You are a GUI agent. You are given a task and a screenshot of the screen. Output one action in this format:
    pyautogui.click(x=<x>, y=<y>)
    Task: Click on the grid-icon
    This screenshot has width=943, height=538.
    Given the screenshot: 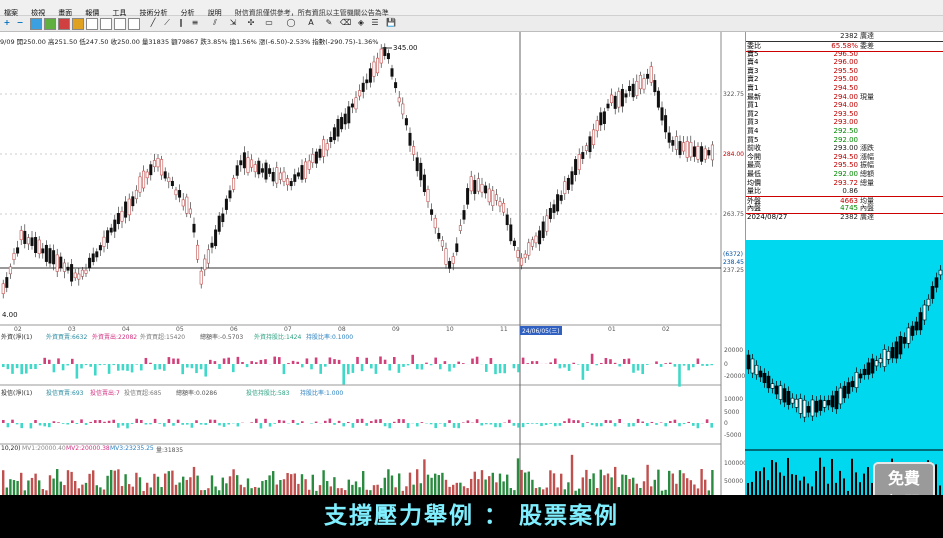 What is the action you would take?
    pyautogui.click(x=36, y=24)
    